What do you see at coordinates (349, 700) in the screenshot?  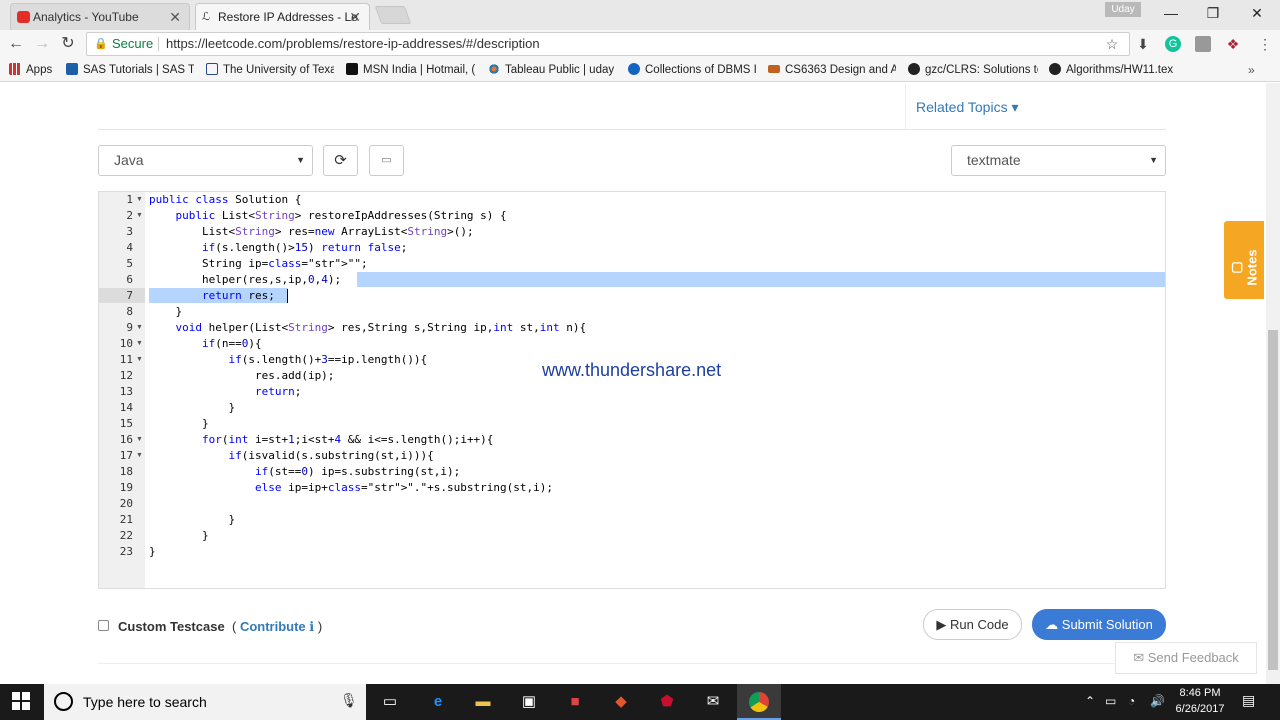 I see `microphone-icon: 🎙` at bounding box center [349, 700].